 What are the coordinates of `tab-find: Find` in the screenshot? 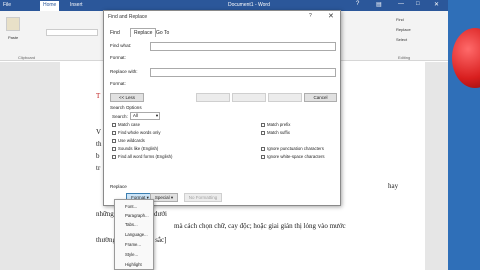 It's located at (115, 33).